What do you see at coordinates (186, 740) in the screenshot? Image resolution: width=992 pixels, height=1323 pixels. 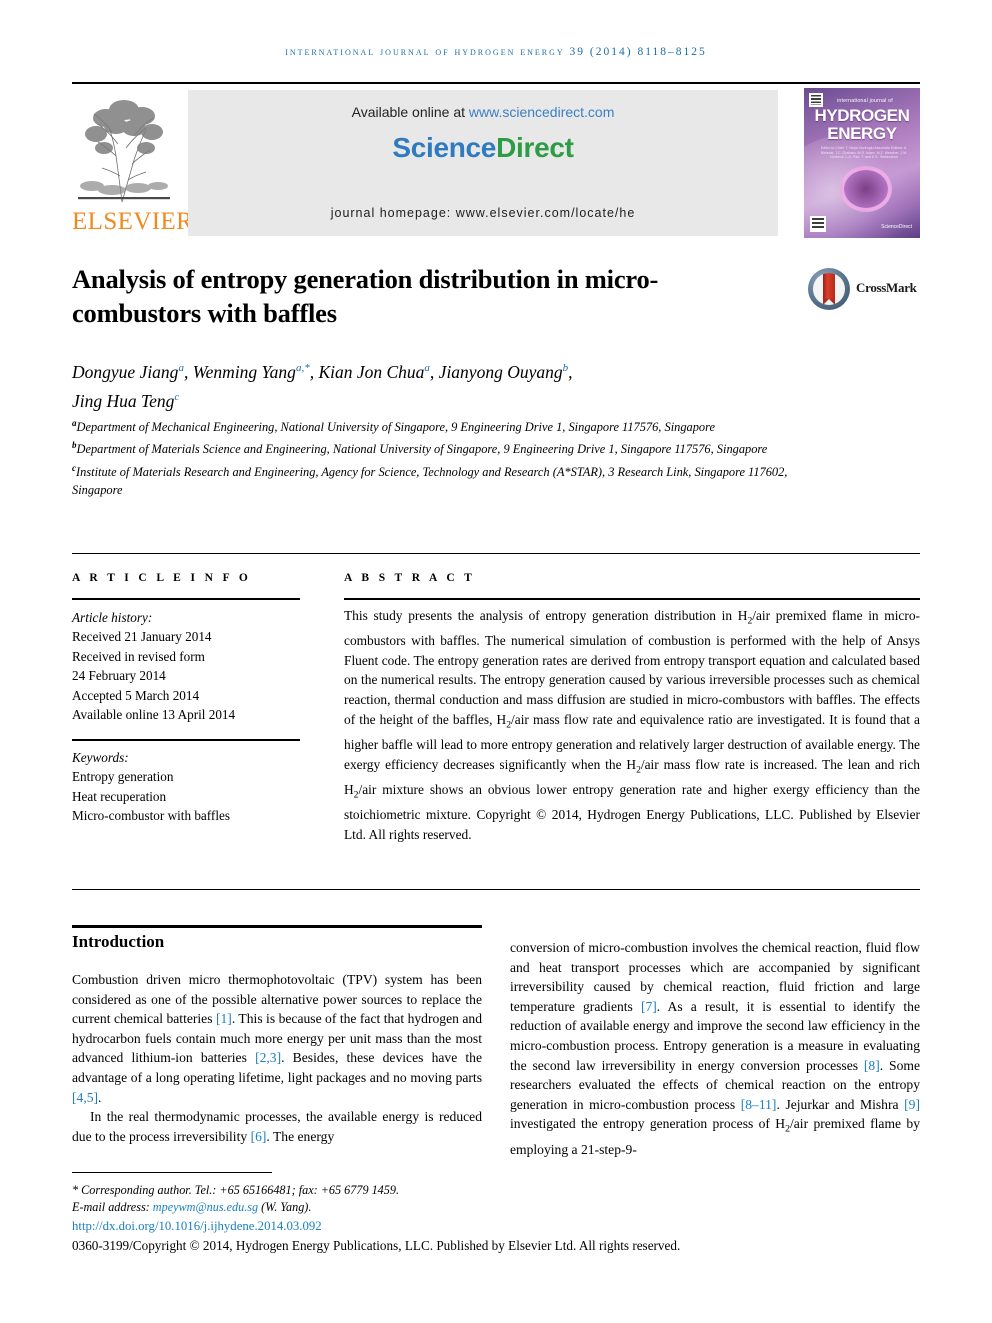 I see `keywords-rule` at bounding box center [186, 740].